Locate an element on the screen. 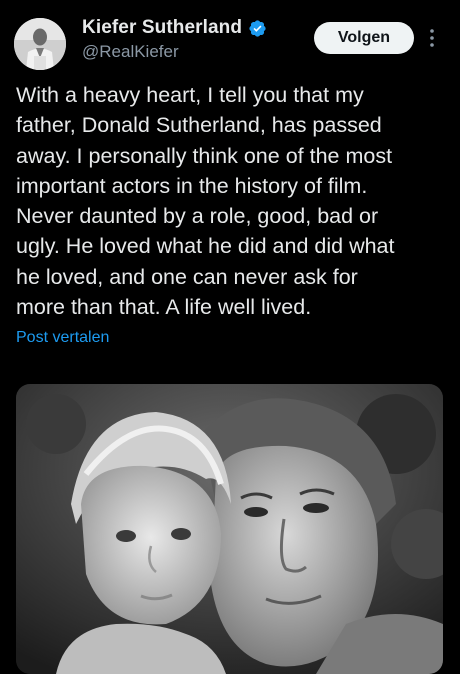 The image size is (460, 674). verified-badge-icon is located at coordinates (257, 28).